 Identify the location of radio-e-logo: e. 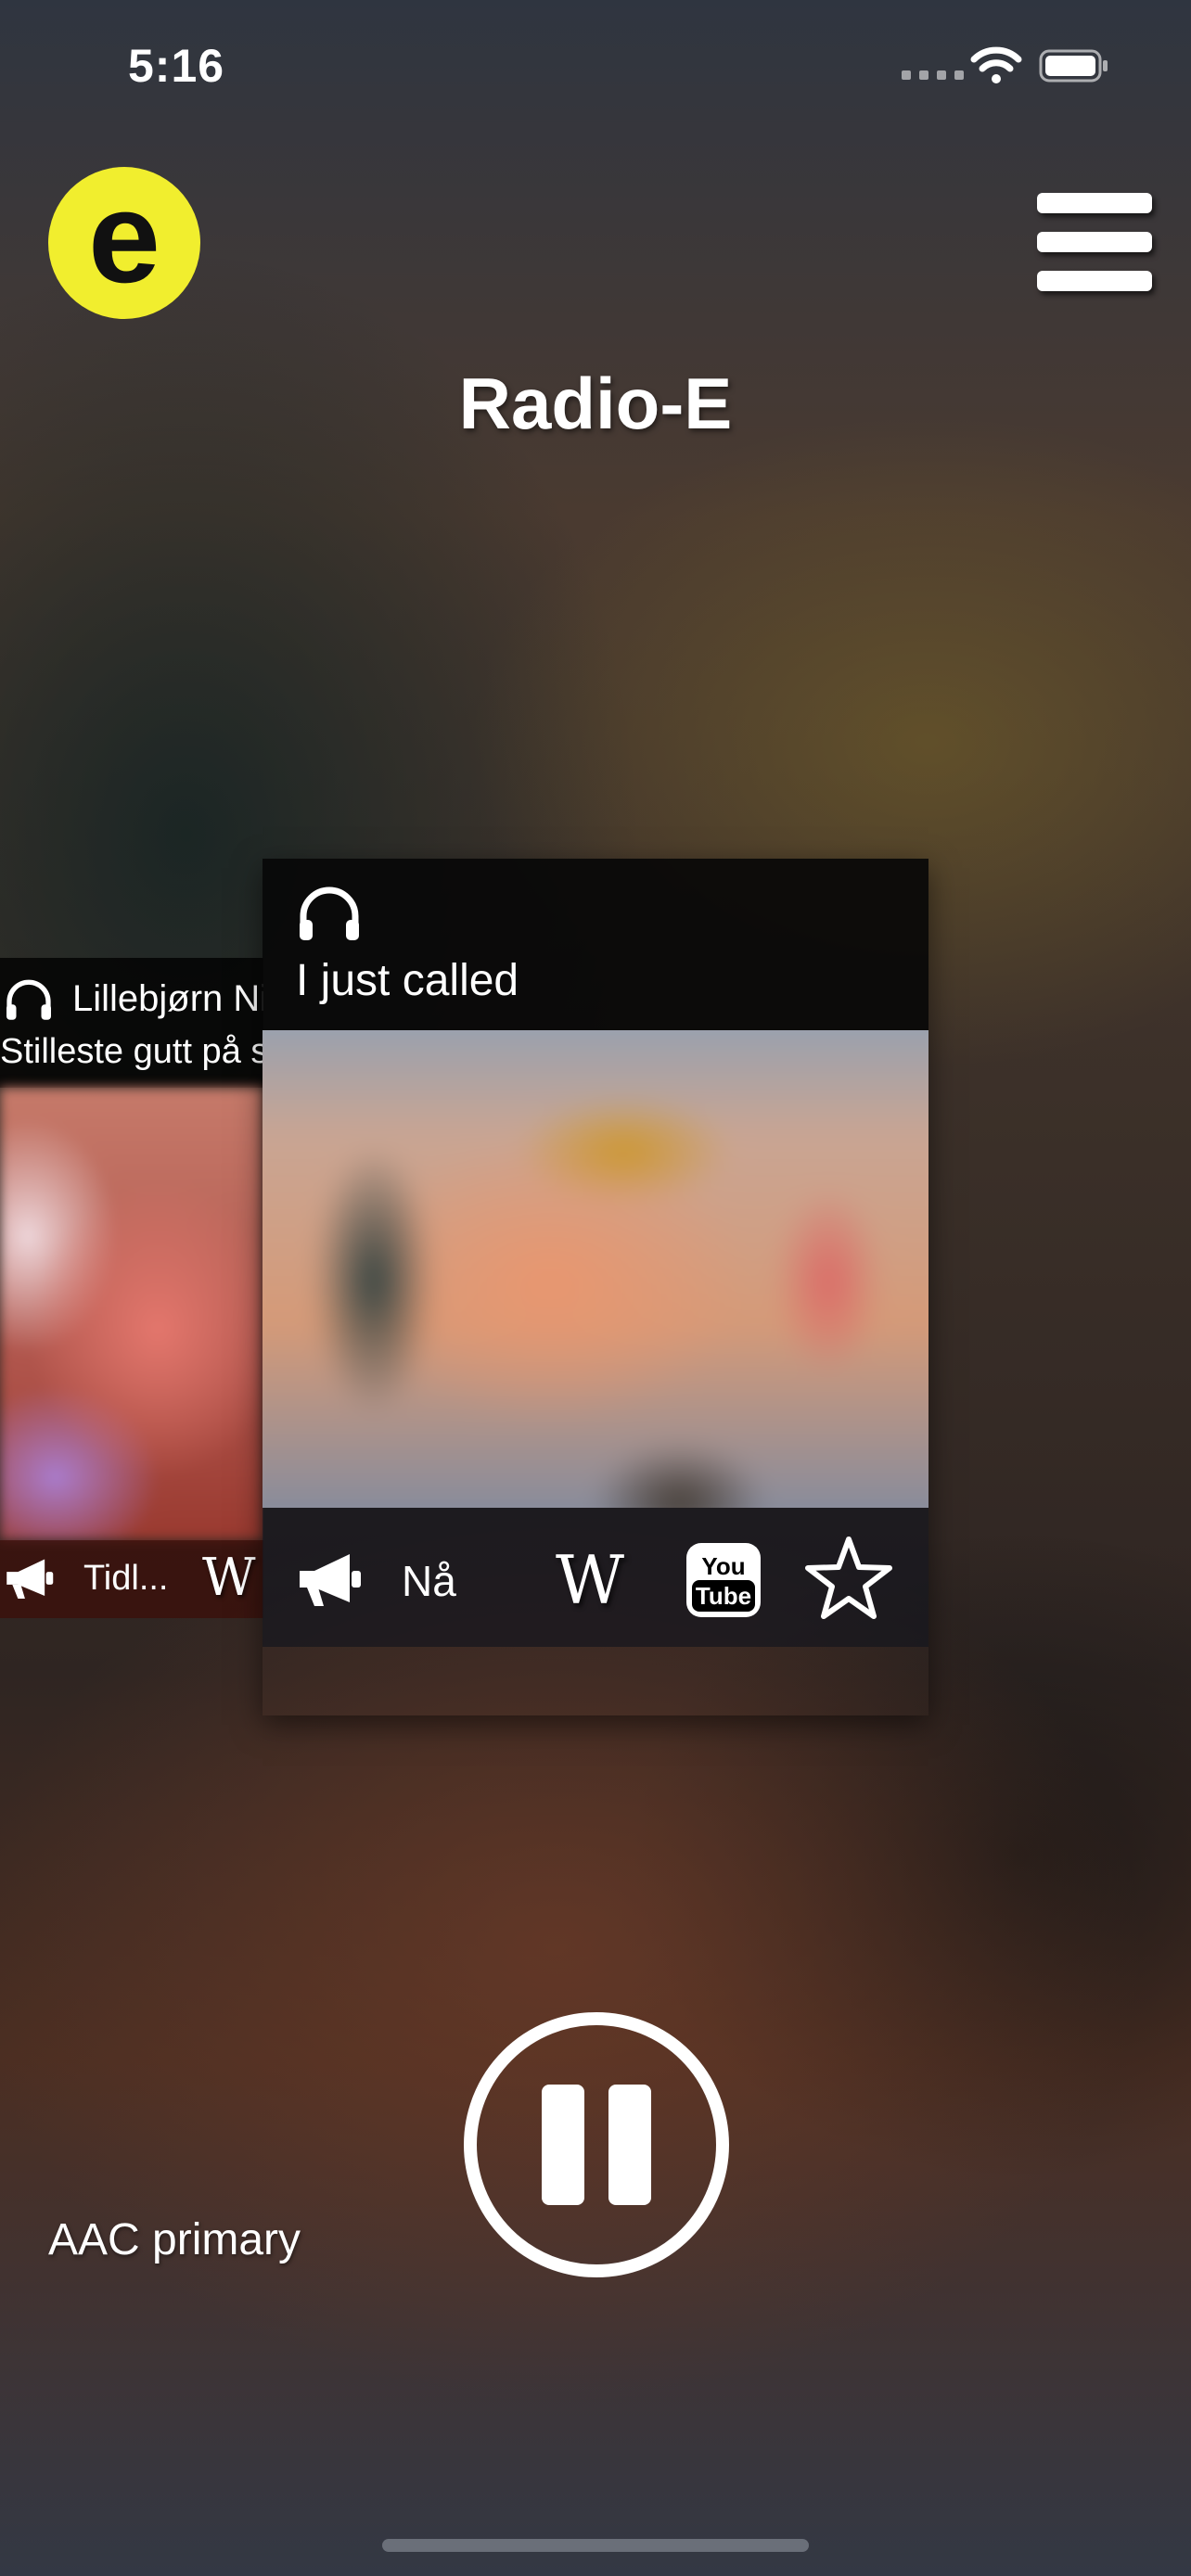
(124, 243).